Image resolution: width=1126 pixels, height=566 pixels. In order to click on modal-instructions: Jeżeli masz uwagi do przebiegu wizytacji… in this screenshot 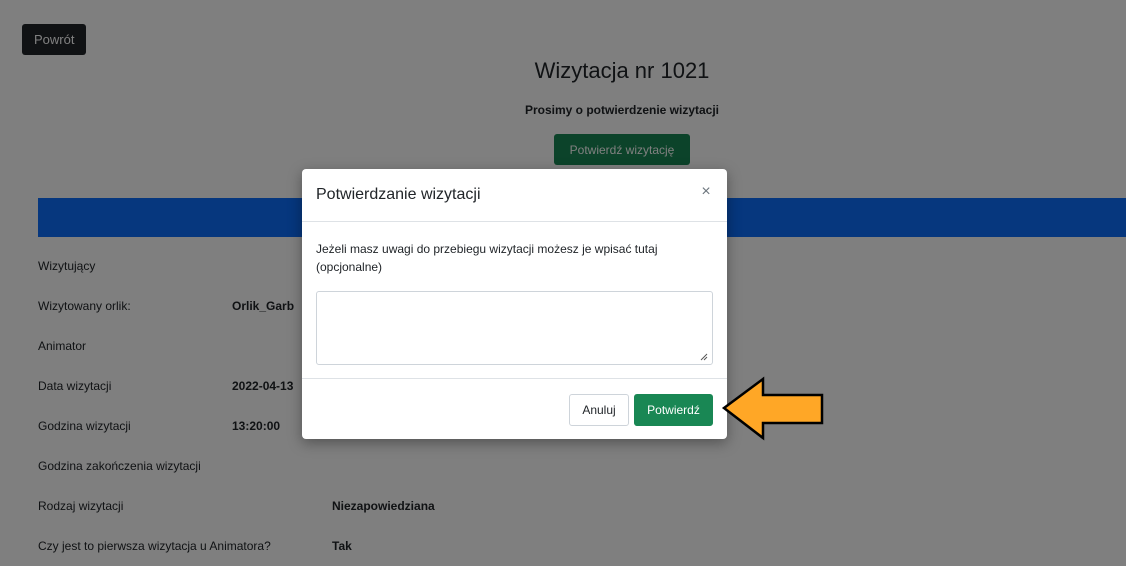, I will do `click(487, 258)`.